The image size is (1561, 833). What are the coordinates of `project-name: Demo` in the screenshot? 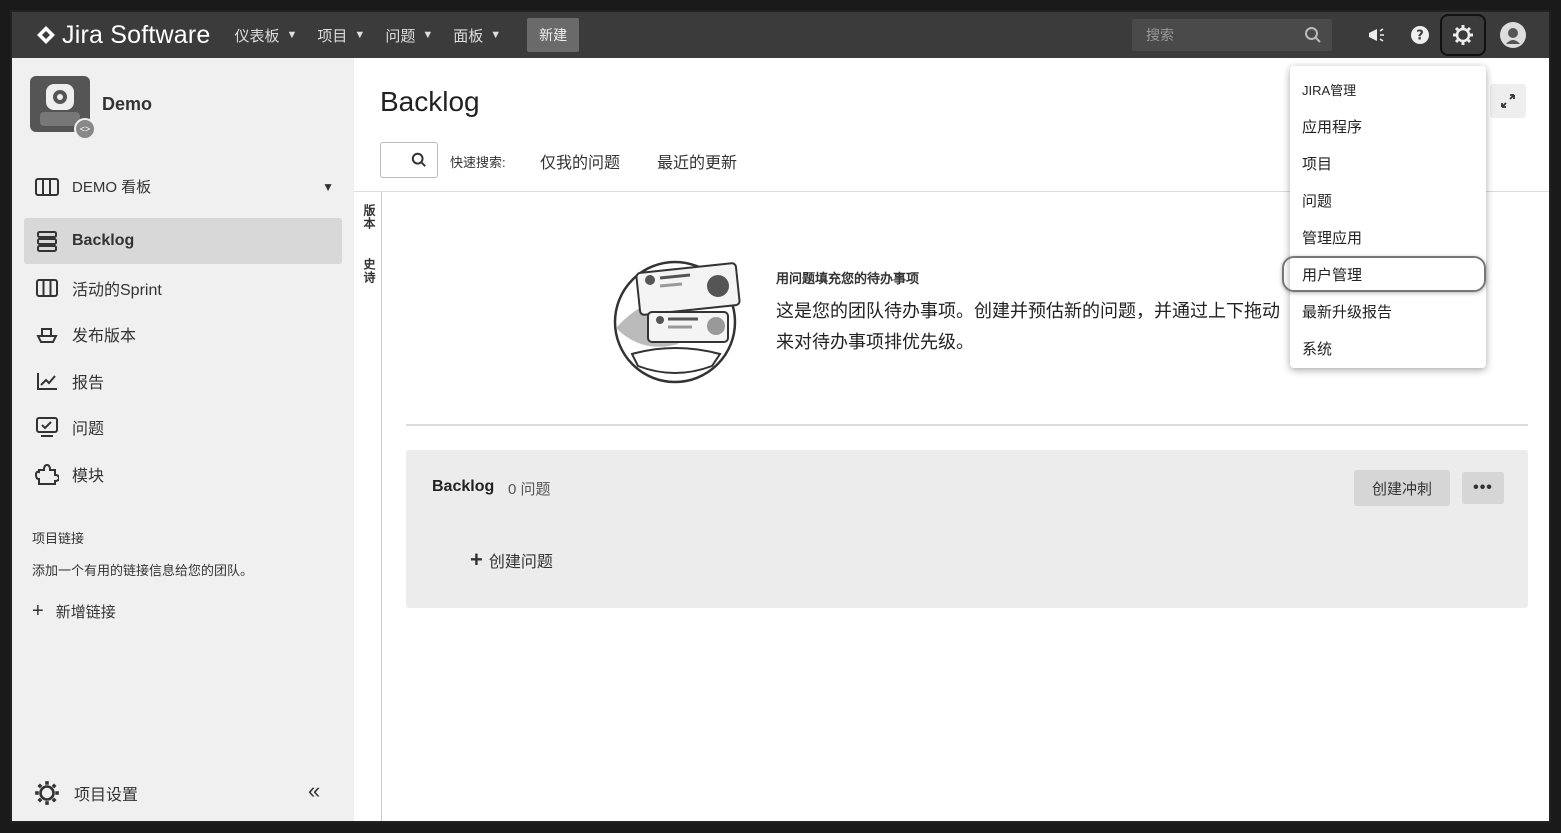 It's located at (127, 103).